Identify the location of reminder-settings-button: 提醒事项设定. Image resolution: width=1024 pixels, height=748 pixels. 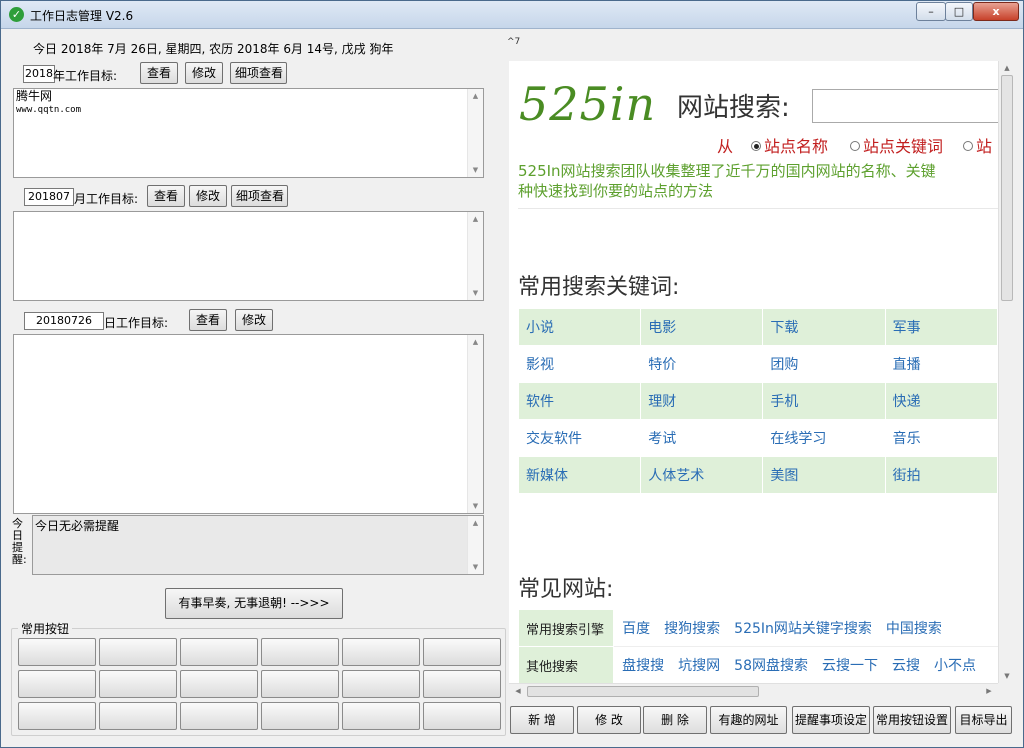
(831, 720).